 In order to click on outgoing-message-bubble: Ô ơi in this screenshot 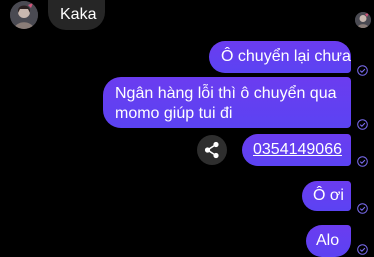, I will do `click(326, 196)`.